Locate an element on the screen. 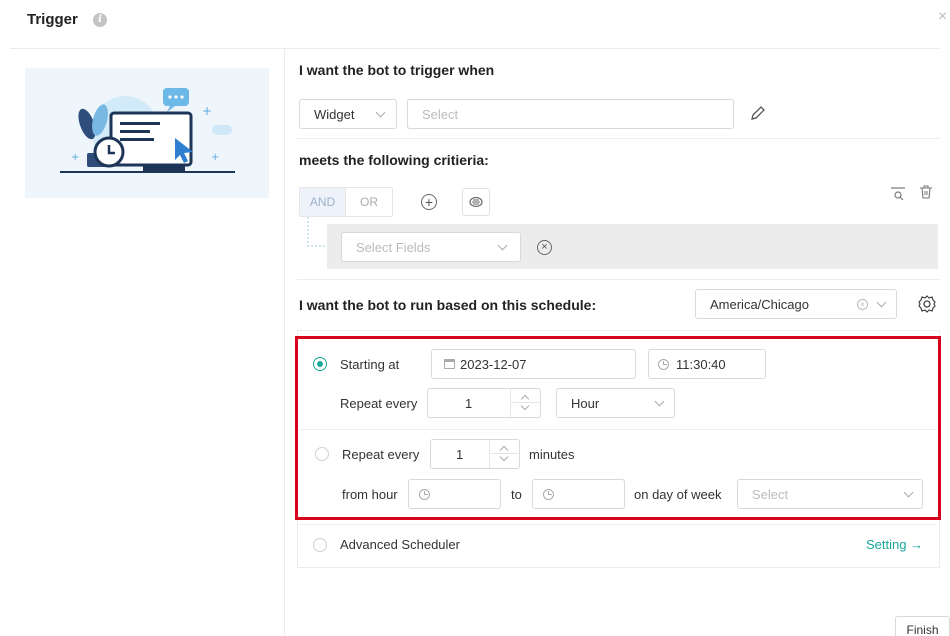 The image size is (950, 636). trigger-value-placeholder: Select is located at coordinates (440, 114).